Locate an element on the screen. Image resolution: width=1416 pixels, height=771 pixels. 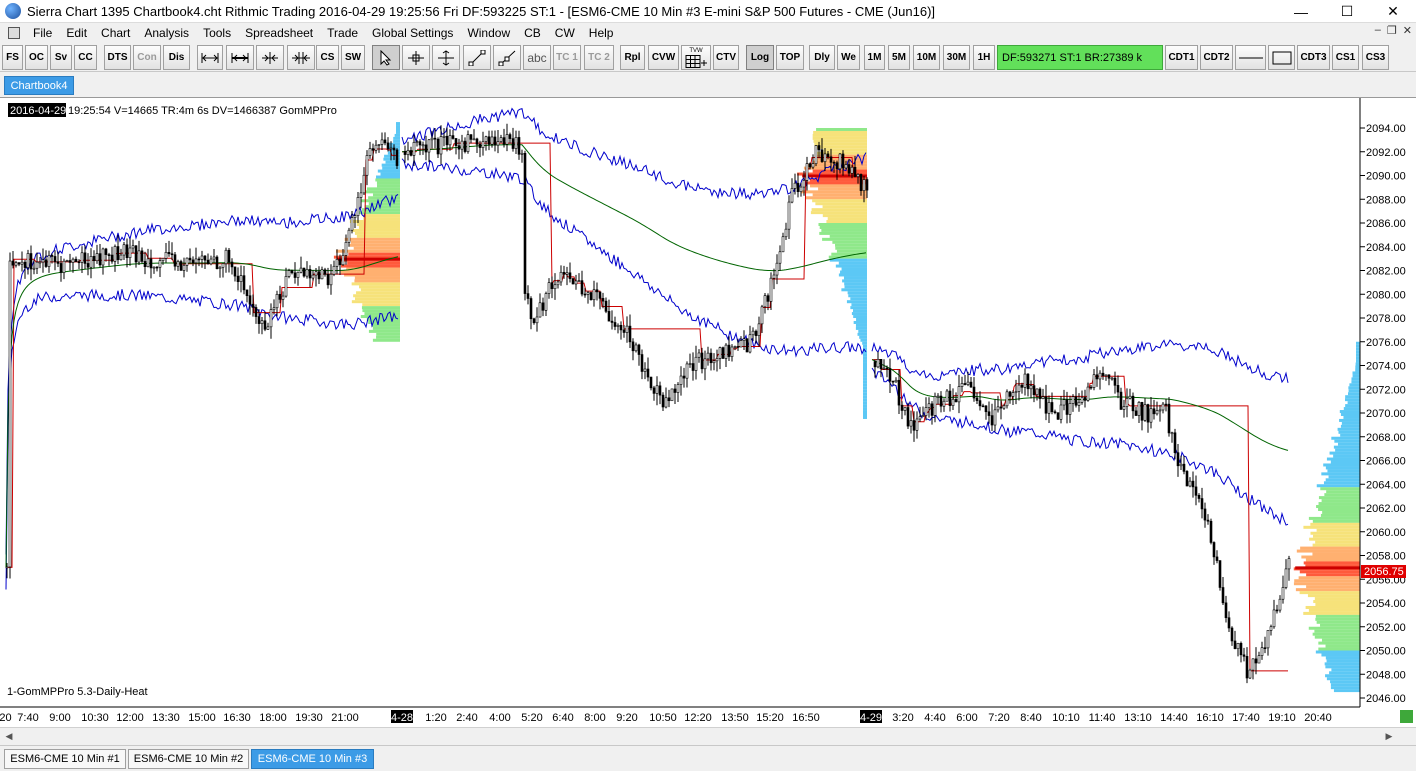
chart-tab-1: ESM6-CME 10 Min #1 is located at coordinates (65, 759).